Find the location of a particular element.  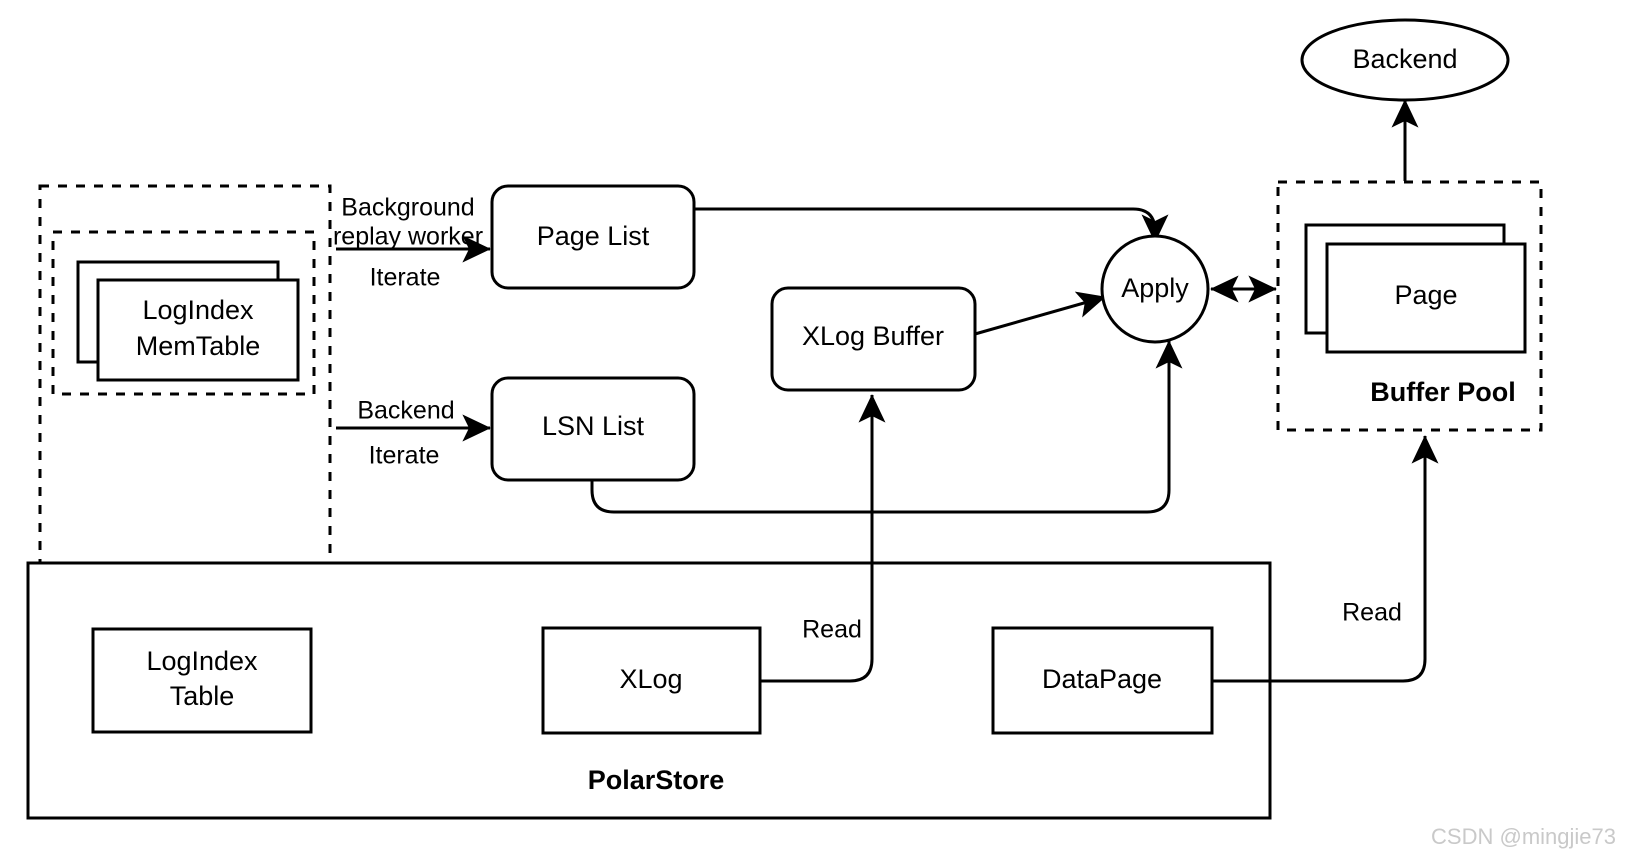

edge-label-read-xlog: Read is located at coordinates (832, 630).